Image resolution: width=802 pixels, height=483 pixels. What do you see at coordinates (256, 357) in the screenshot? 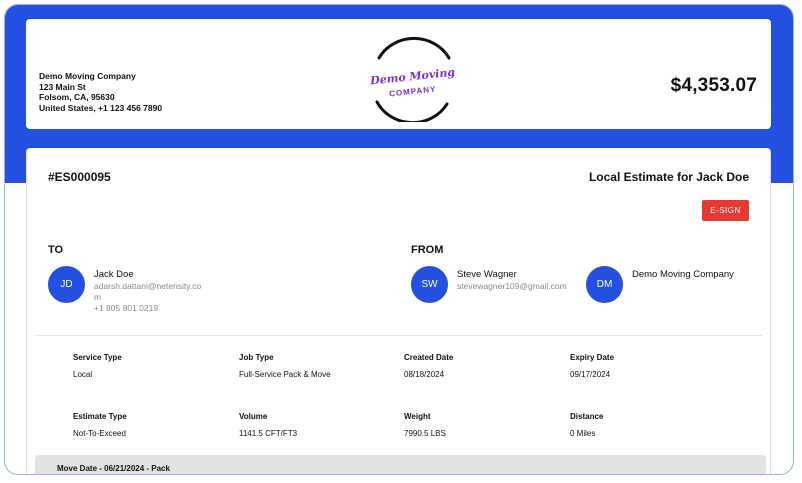
I see `job-type-label: Job Type` at bounding box center [256, 357].